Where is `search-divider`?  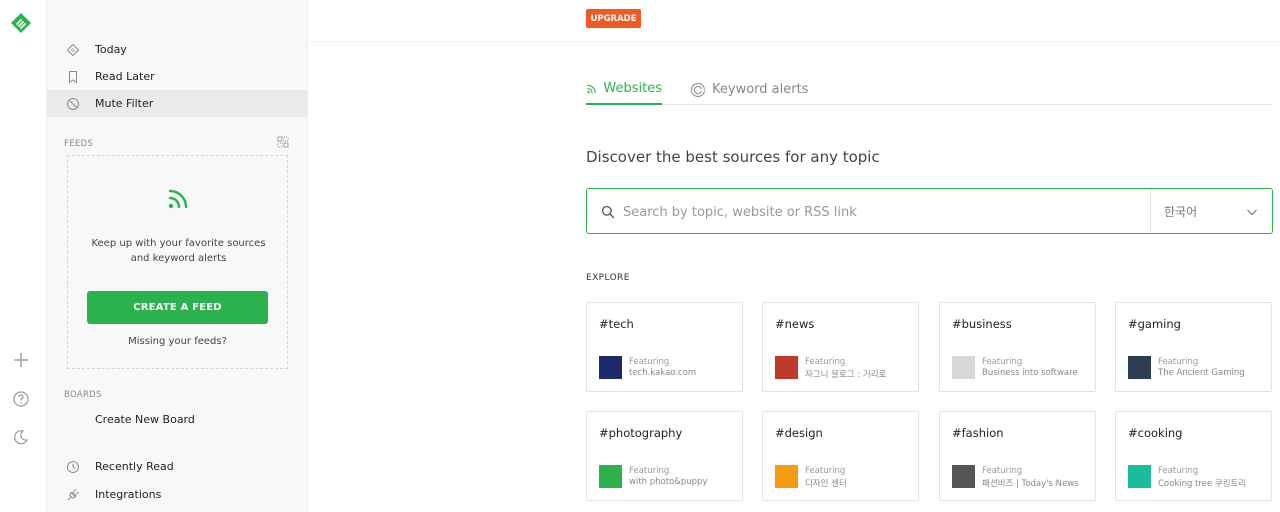 search-divider is located at coordinates (1150, 211).